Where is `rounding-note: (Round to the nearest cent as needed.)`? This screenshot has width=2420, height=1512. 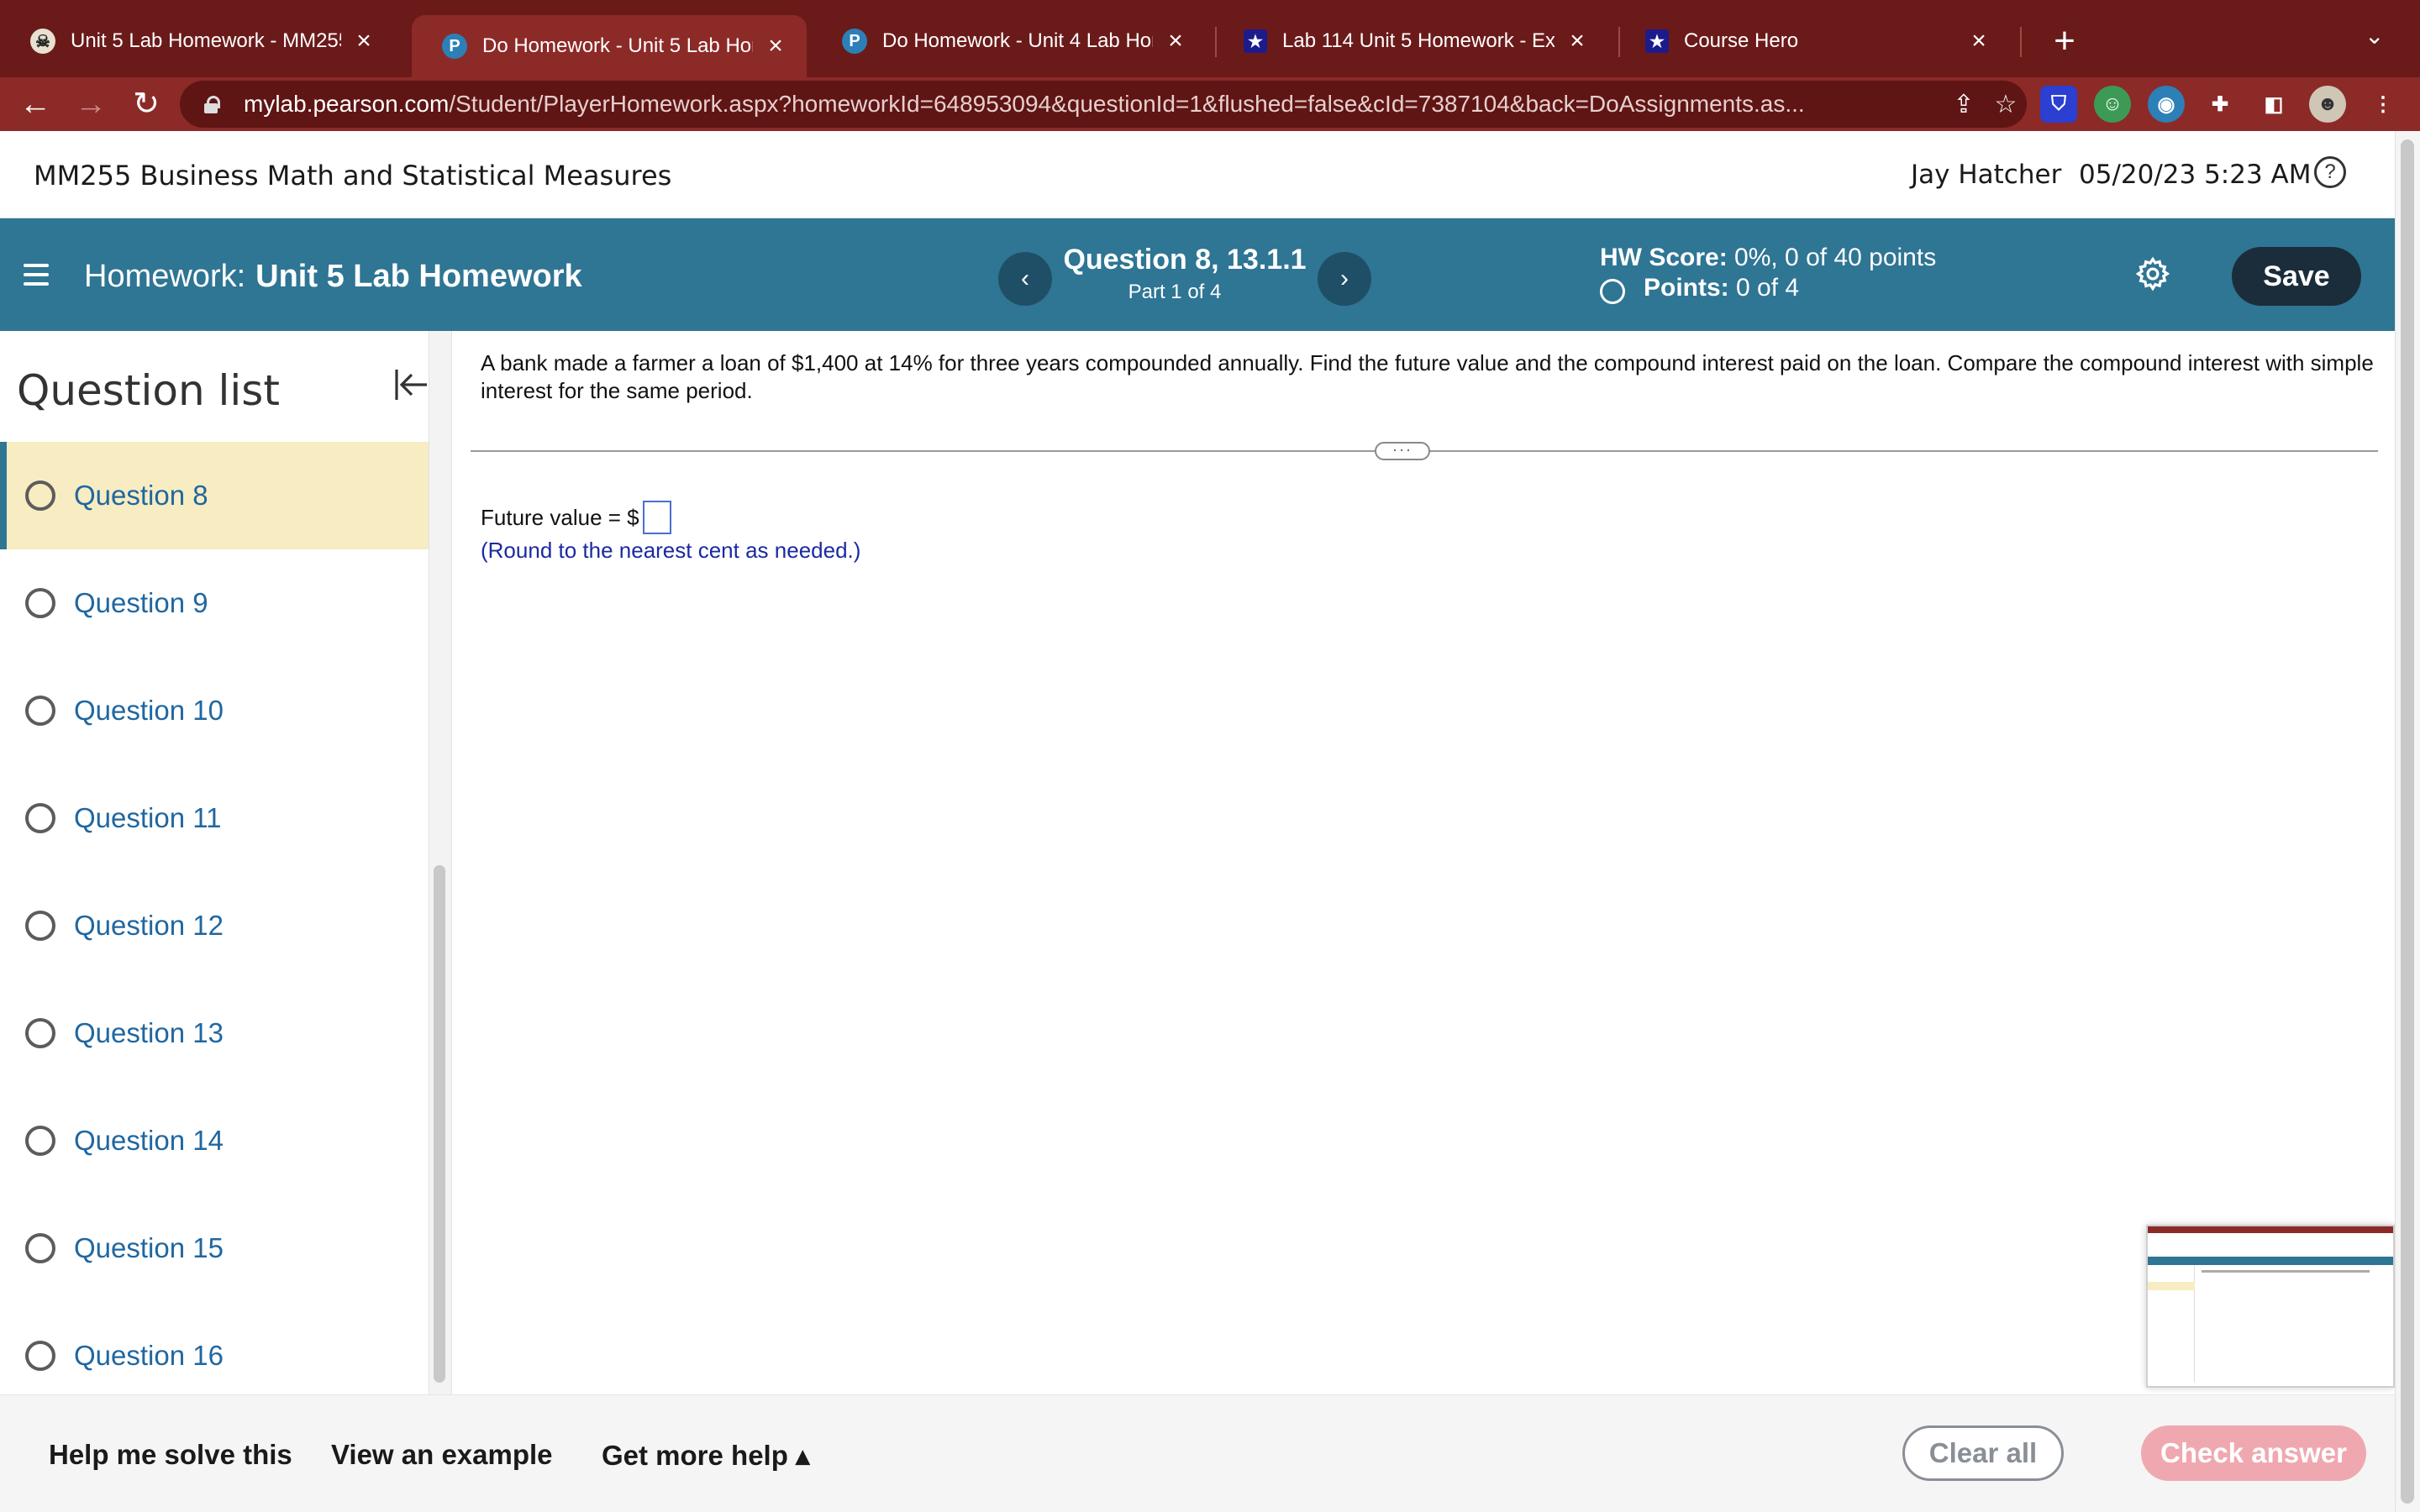
rounding-note: (Round to the nearest cent as needed.) is located at coordinates (671, 550).